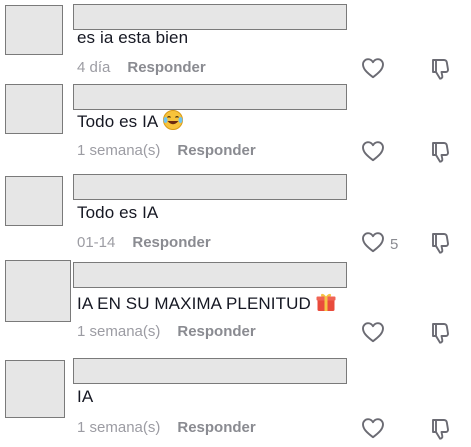 The width and height of the screenshot is (471, 447). I want to click on comment-text: IA, so click(85, 396).